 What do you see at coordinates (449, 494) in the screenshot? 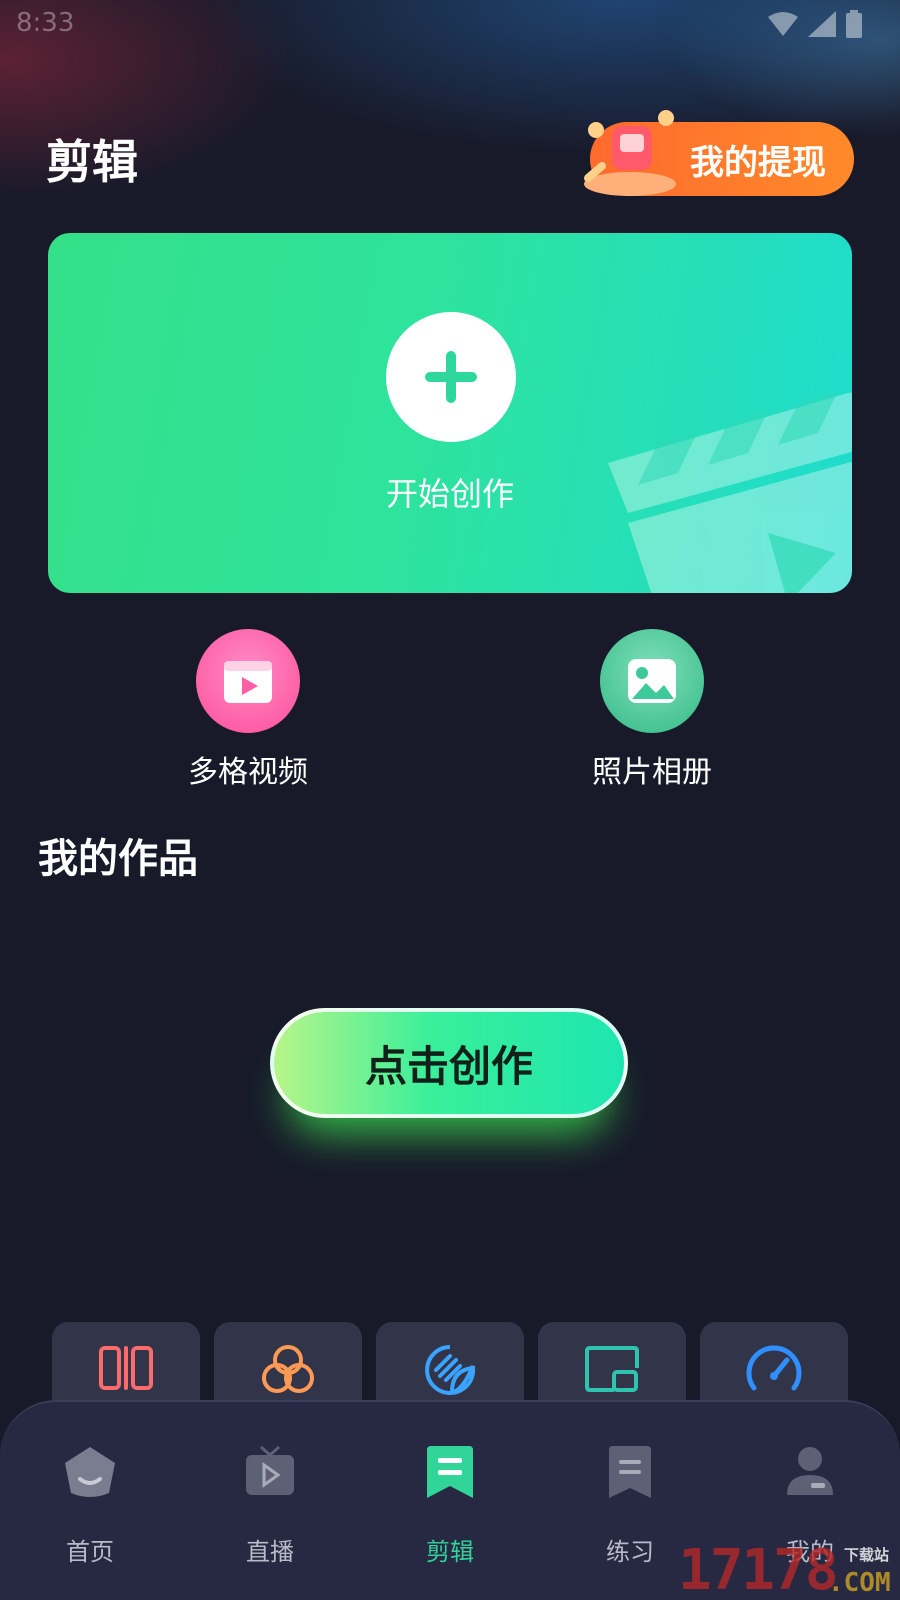
I see `start-create-label: 开始创作` at bounding box center [449, 494].